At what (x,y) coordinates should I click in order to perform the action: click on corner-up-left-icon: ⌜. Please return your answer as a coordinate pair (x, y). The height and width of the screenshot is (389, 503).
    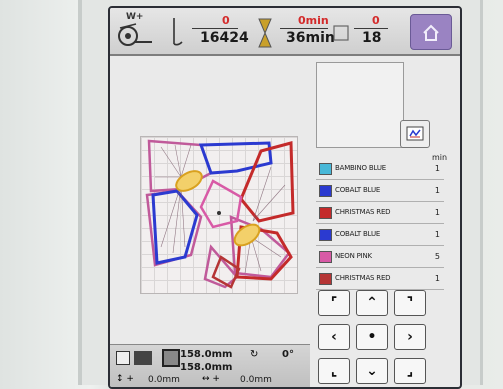
    Looking at the image, I should click on (334, 303).